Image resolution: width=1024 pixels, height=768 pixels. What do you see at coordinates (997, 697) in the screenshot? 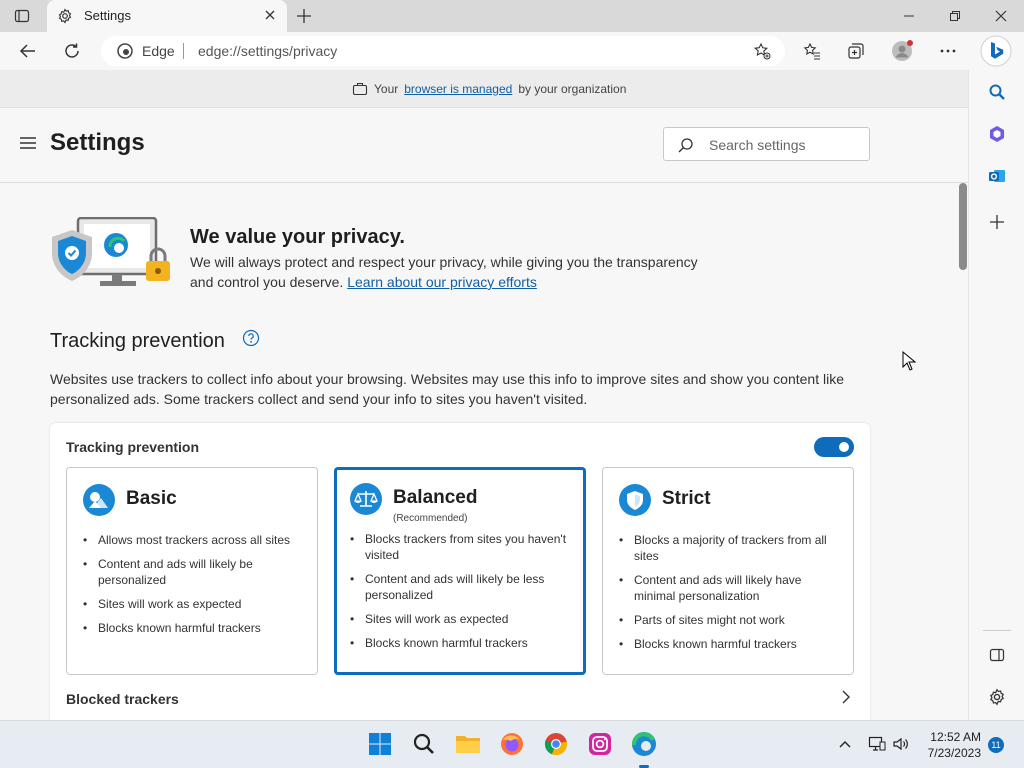
I see `sidebar-settings-icon` at bounding box center [997, 697].